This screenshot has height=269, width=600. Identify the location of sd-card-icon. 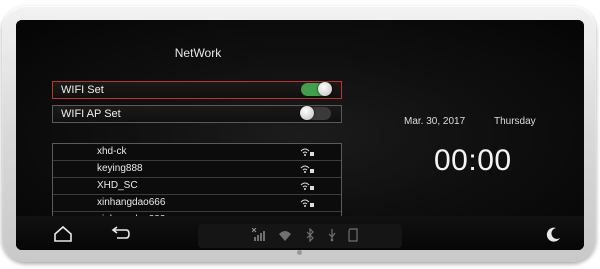
(353, 235).